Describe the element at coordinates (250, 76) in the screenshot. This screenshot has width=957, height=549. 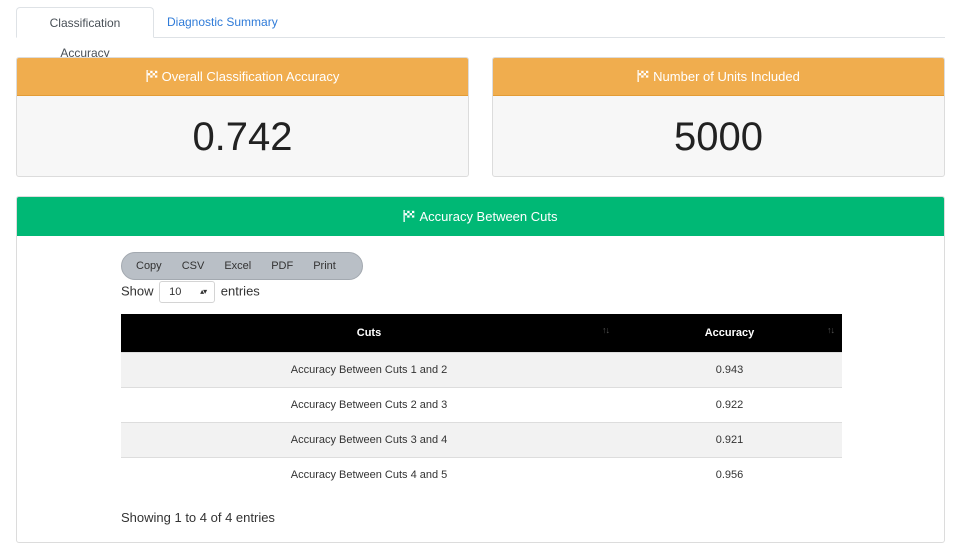
I see `accuracy-box-title: Overall Classification Accuracy` at that location.